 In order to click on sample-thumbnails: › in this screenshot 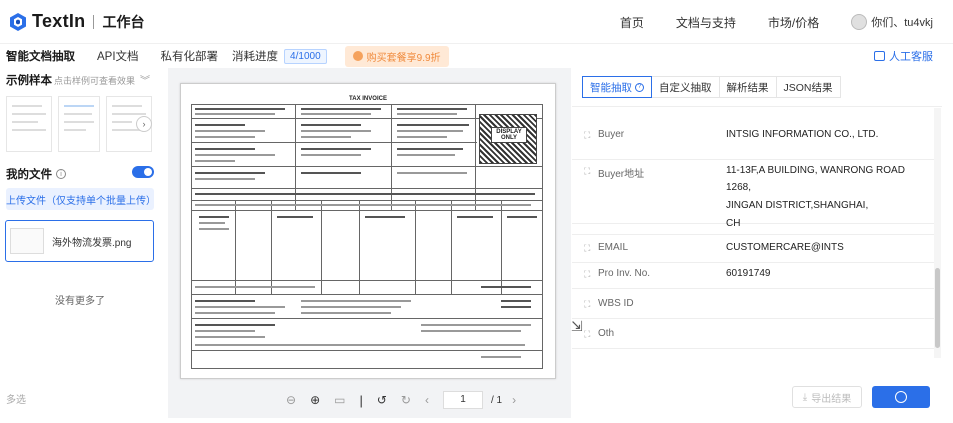, I will do `click(80, 125)`.